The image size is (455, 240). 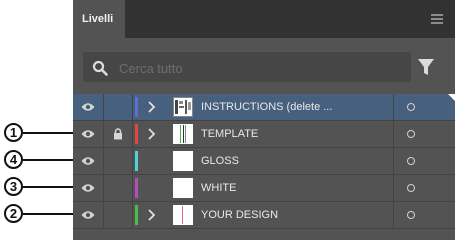 I want to click on panel-menu-icon, so click(x=437, y=19).